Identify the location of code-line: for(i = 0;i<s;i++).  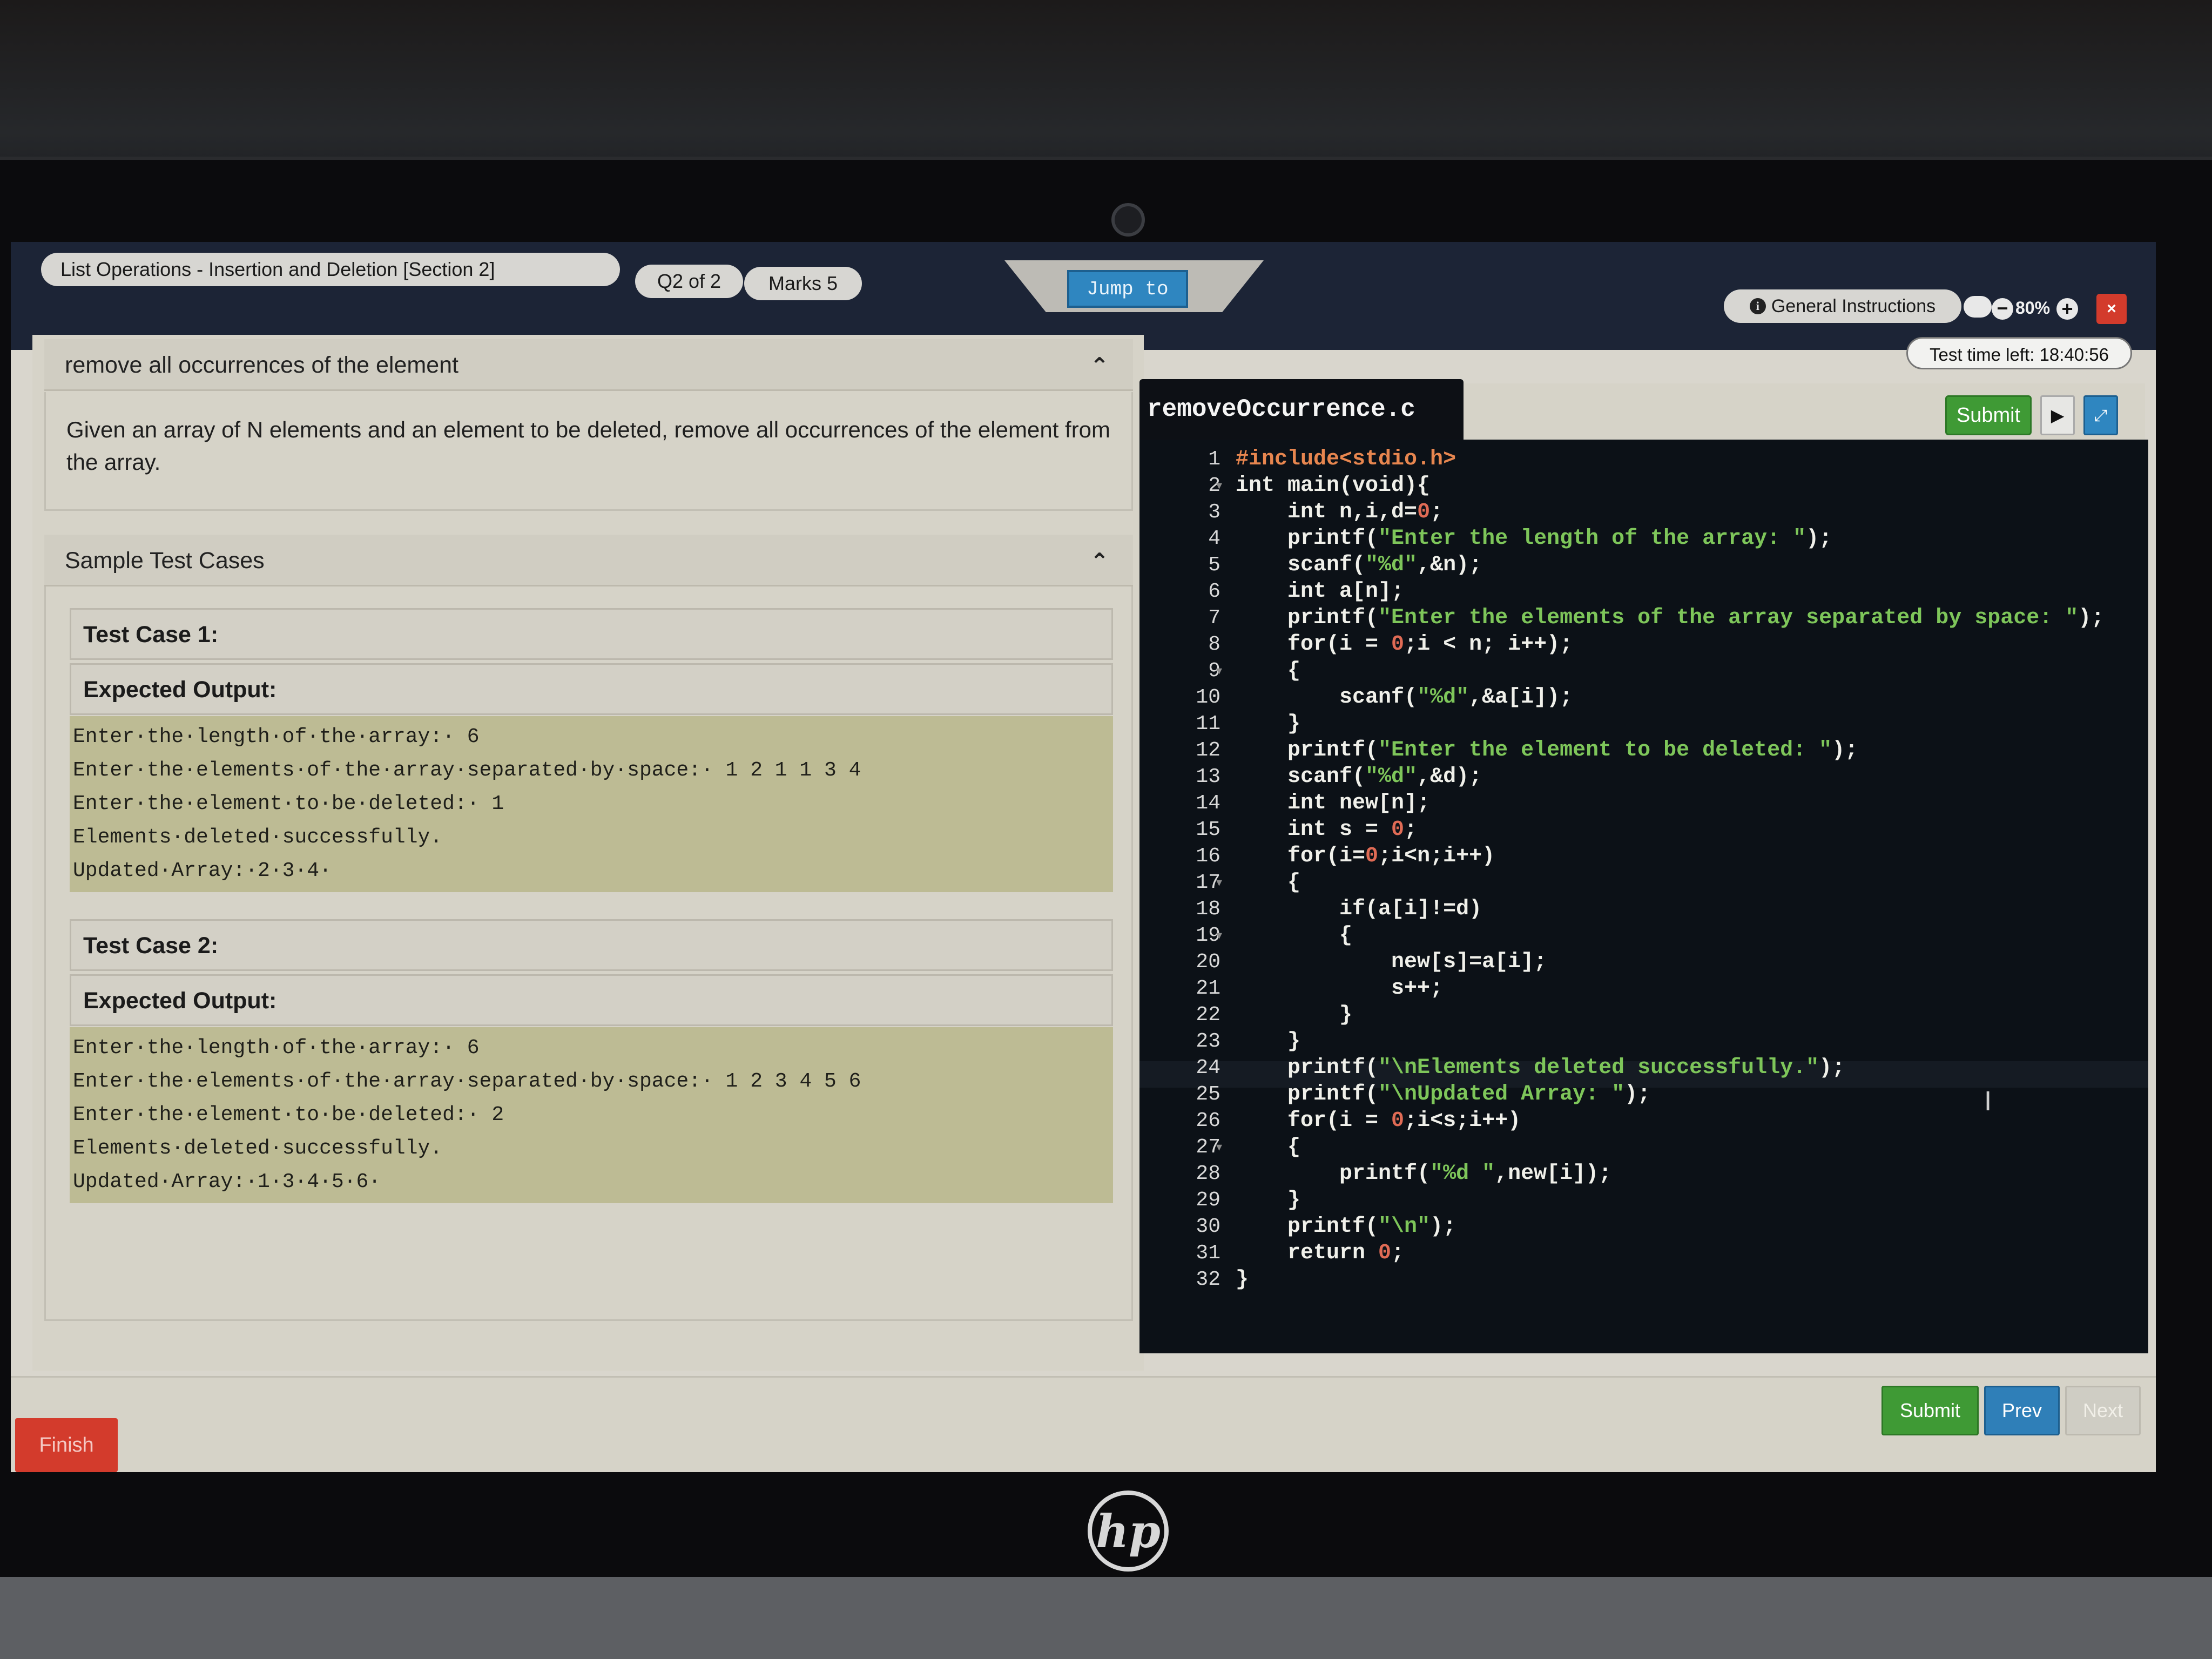
(1378, 1121).